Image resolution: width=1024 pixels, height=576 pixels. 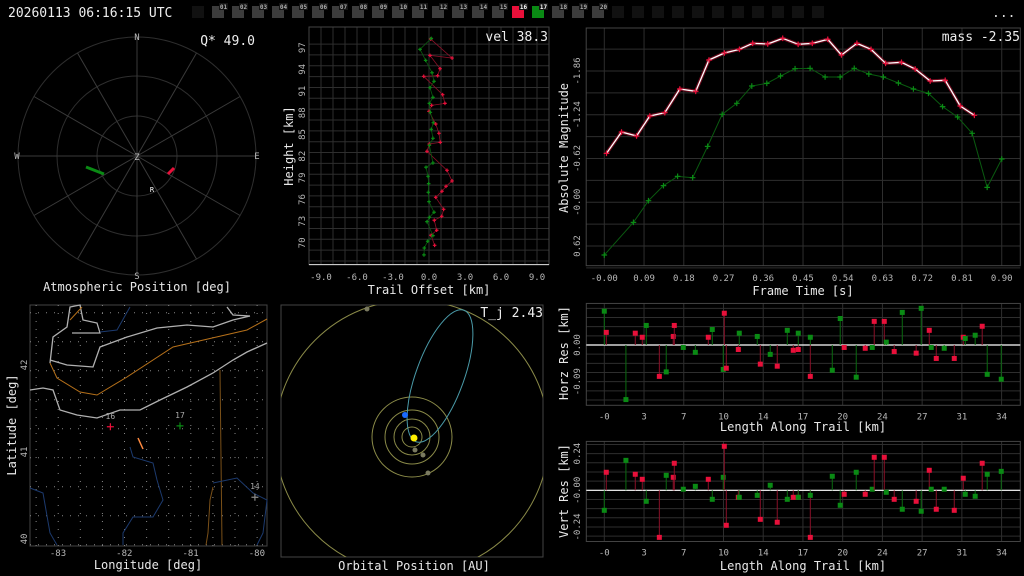 What do you see at coordinates (364, 7) in the screenshot?
I see `station-label: 08` at bounding box center [364, 7].